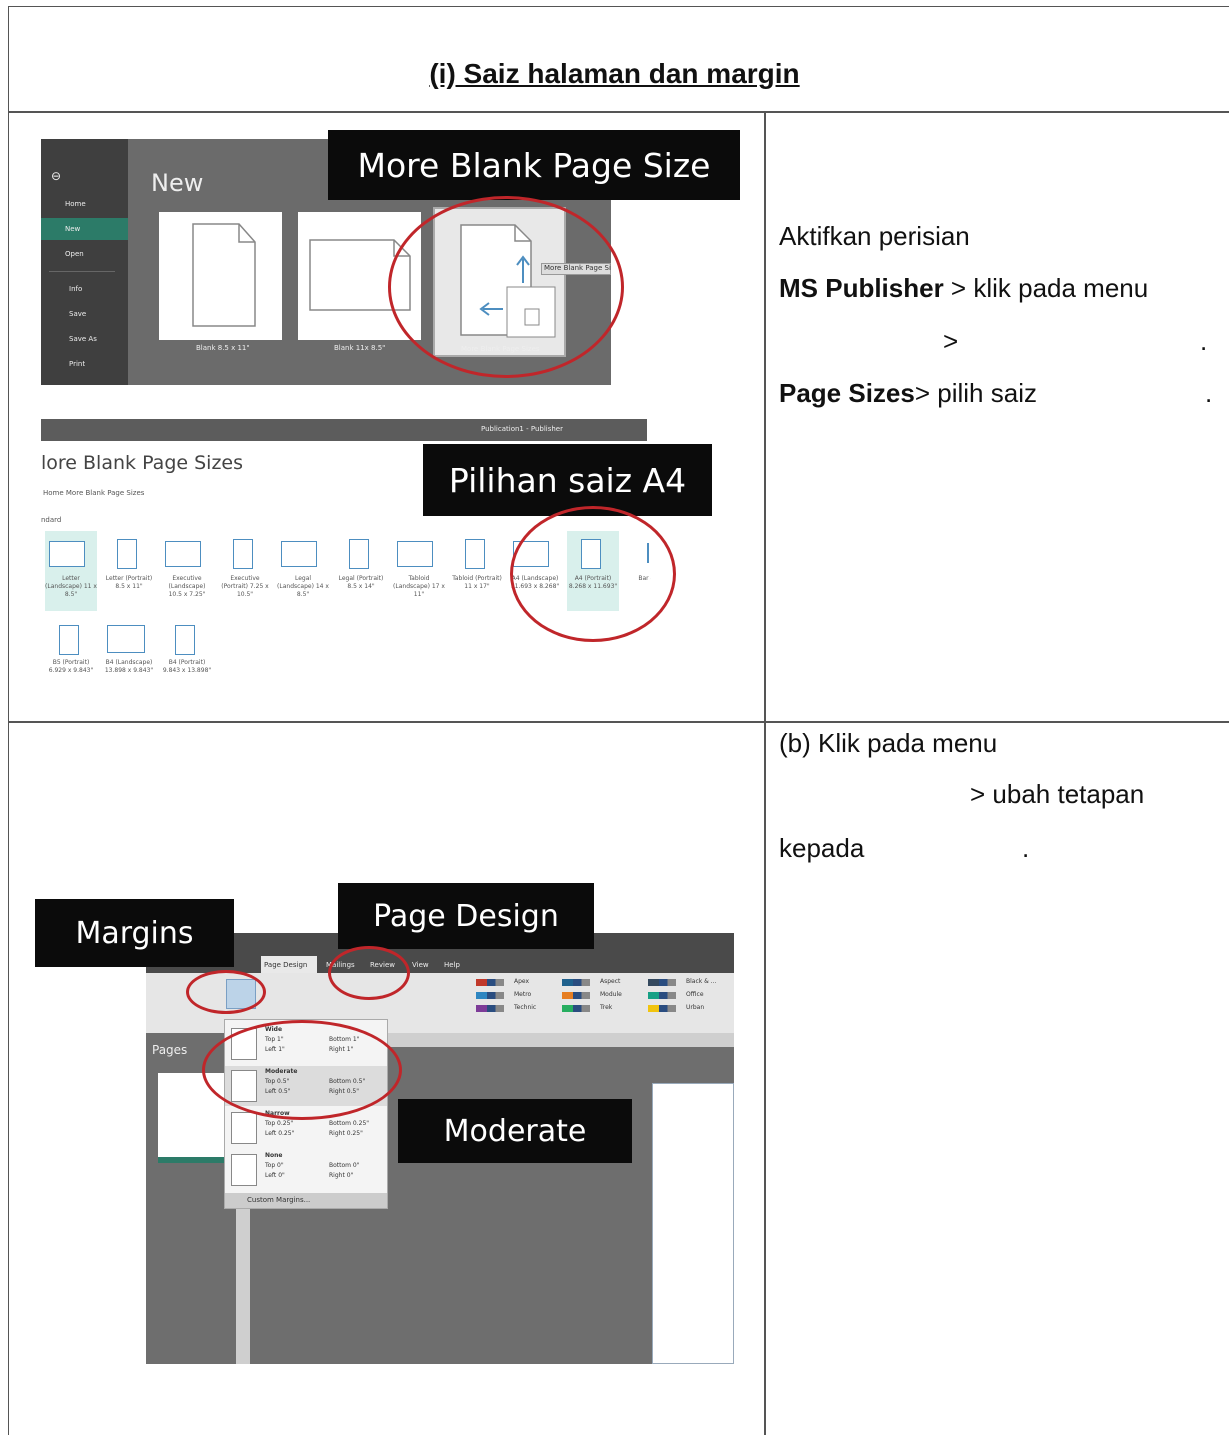  Describe the element at coordinates (129, 666) in the screenshot. I see `page-size-label: B4 (Landscape) 13.898 x 9.843"` at that location.